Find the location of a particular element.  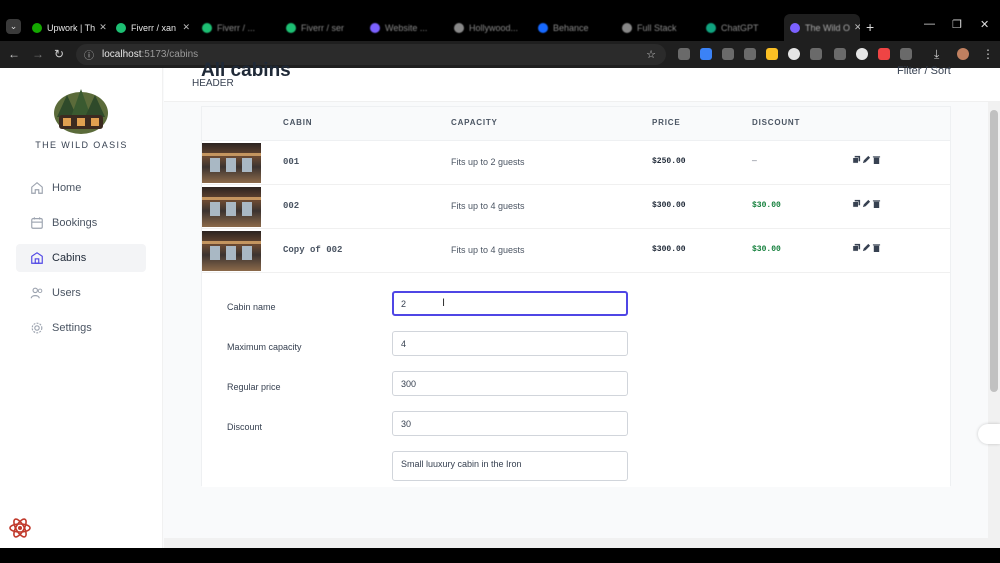

cabin-name: 002 is located at coordinates (291, 206).